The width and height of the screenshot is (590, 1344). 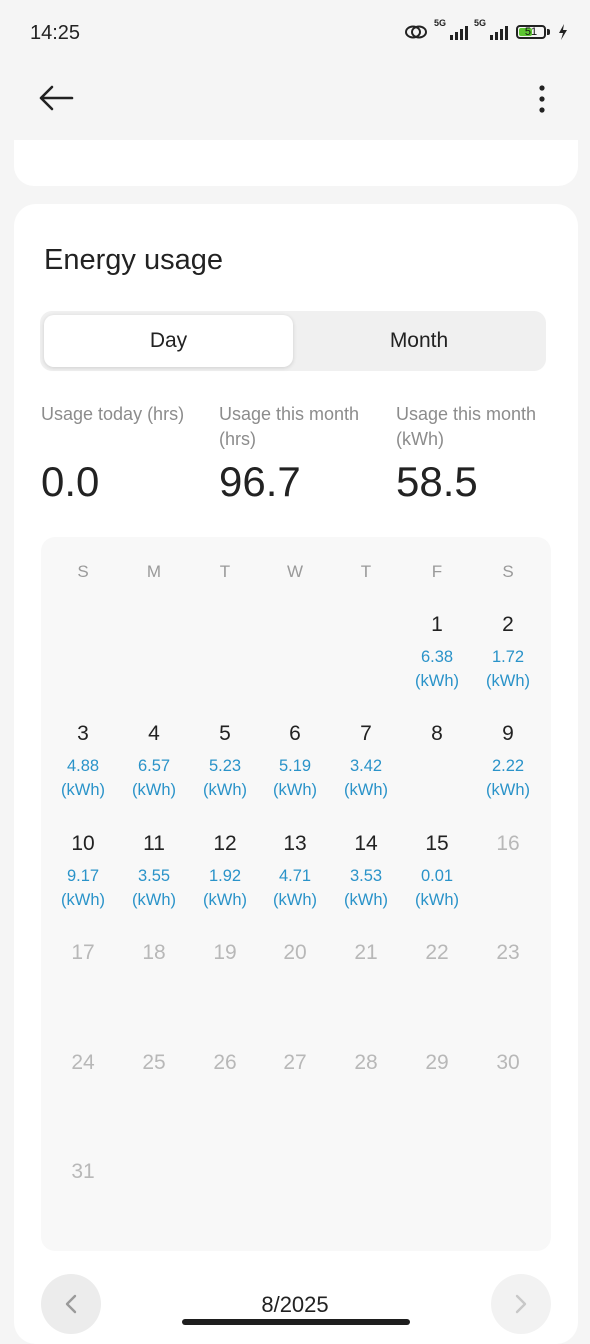 What do you see at coordinates (83, 876) in the screenshot?
I see `energy-amount: 9.17` at bounding box center [83, 876].